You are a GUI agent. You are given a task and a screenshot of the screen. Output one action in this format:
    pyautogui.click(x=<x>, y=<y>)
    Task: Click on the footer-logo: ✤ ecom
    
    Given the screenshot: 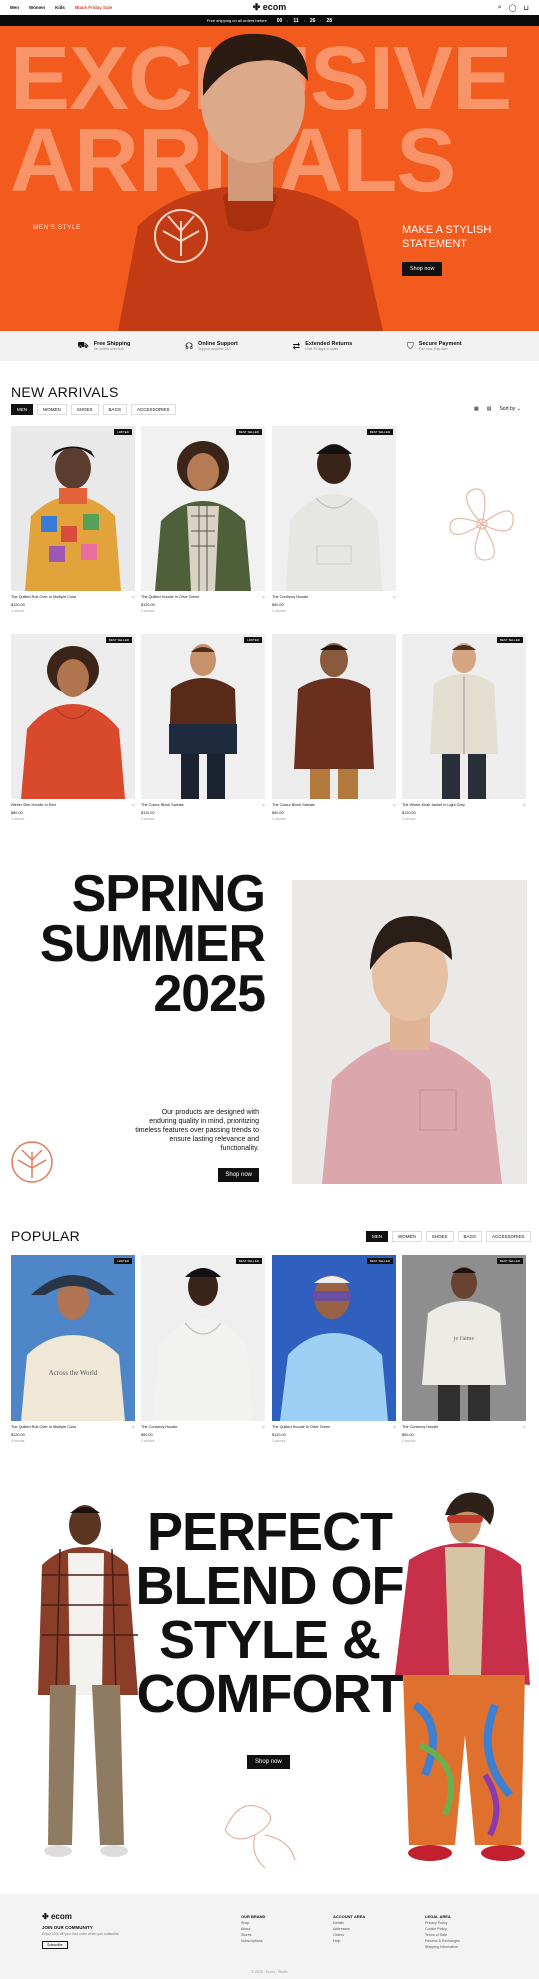 What is the action you would take?
    pyautogui.click(x=57, y=1916)
    